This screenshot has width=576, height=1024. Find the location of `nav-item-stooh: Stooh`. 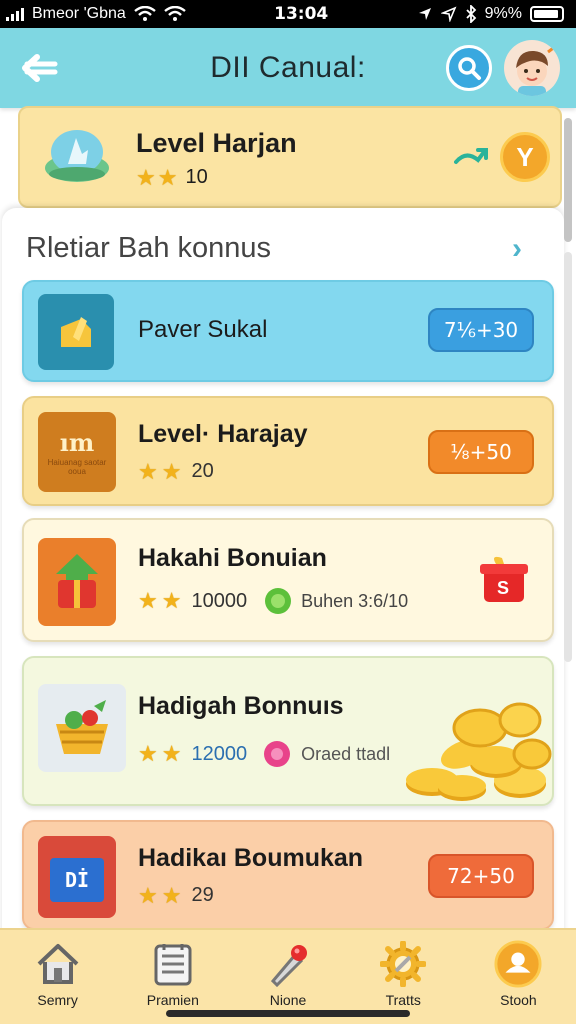

nav-item-stooh: Stooh is located at coordinates (518, 977).